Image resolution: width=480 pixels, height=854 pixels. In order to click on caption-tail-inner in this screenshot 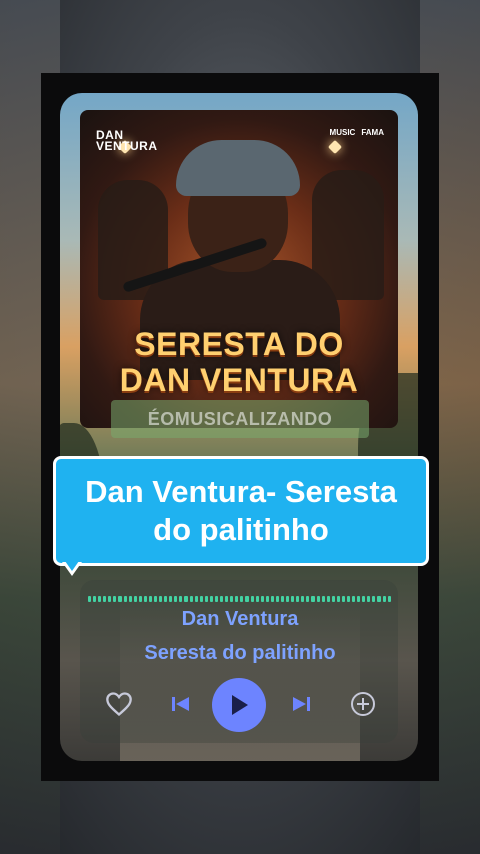, I will do `click(72, 566)`.